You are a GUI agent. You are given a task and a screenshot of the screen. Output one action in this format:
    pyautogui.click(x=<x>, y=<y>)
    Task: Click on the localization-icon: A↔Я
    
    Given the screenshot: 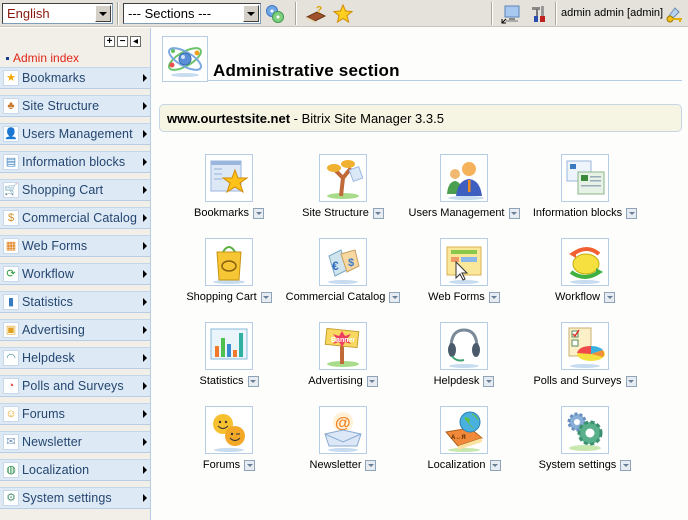 What is the action you would take?
    pyautogui.click(x=464, y=430)
    